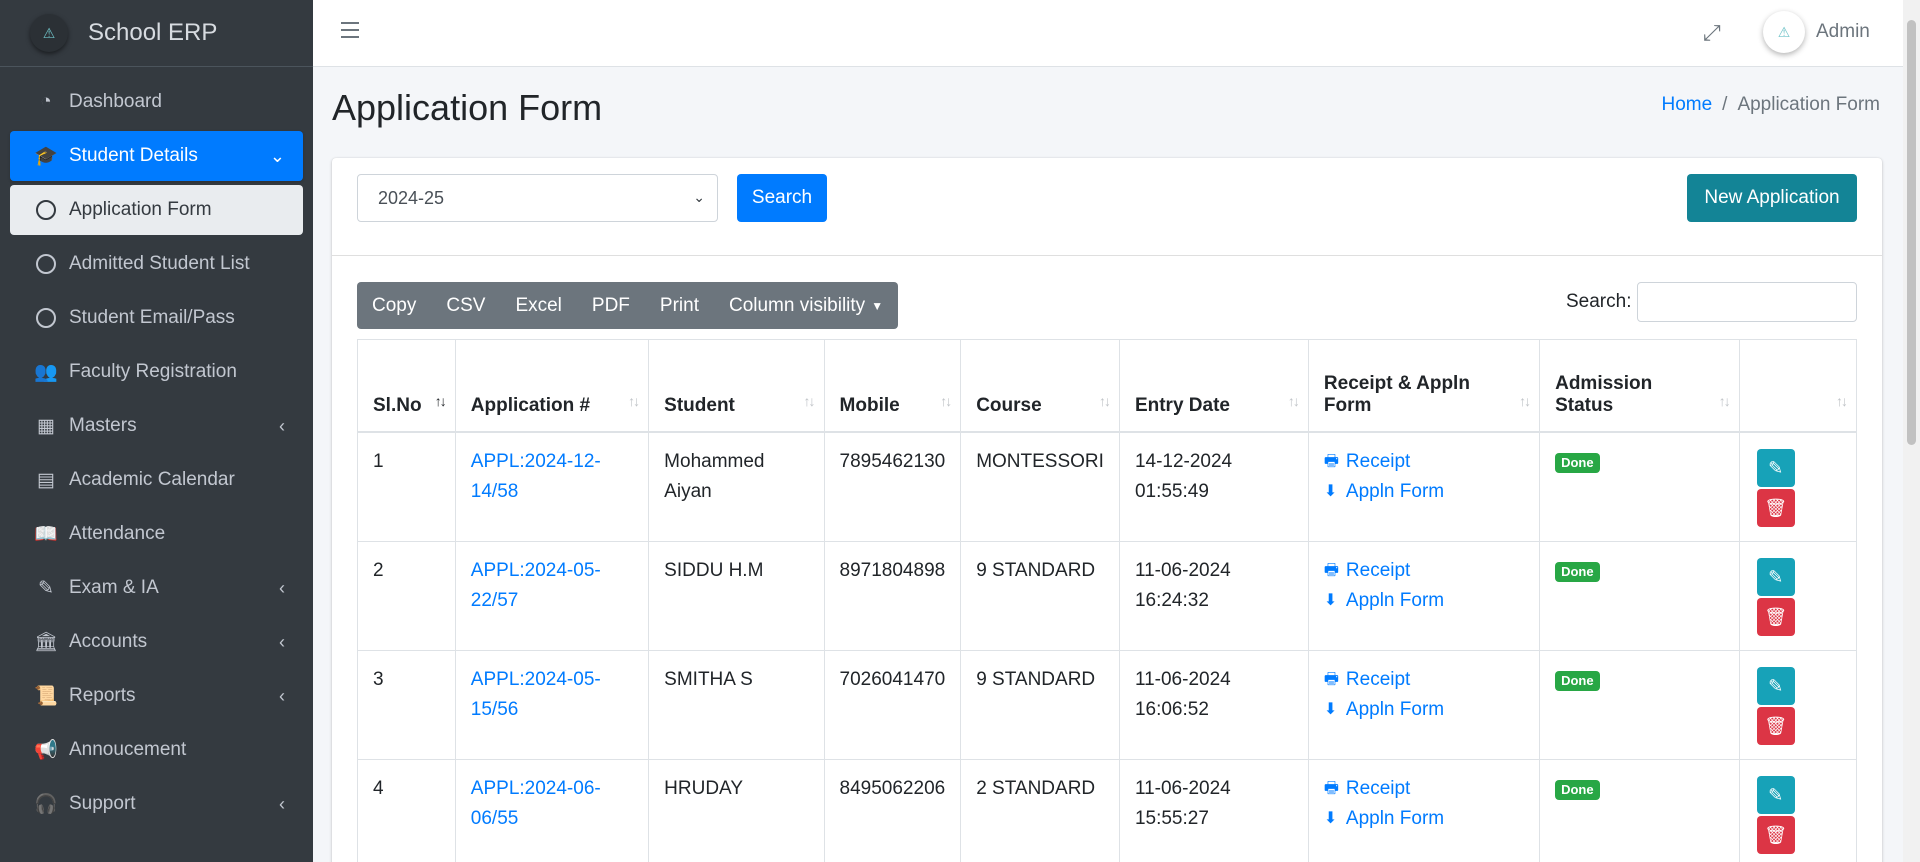 The width and height of the screenshot is (1920, 862). Describe the element at coordinates (397, 405) in the screenshot. I see `column-header-label: Sl.No` at that location.